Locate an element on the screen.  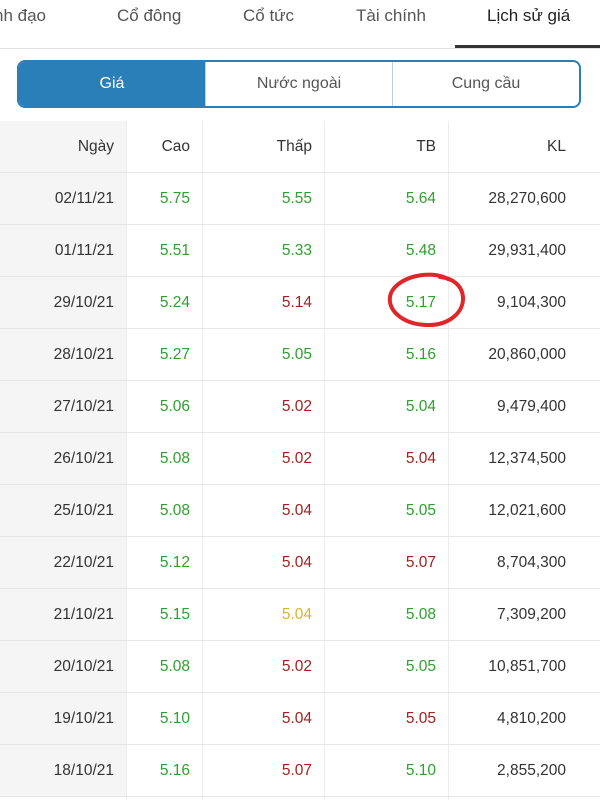
average-cell: 5.10 is located at coordinates (420, 770).